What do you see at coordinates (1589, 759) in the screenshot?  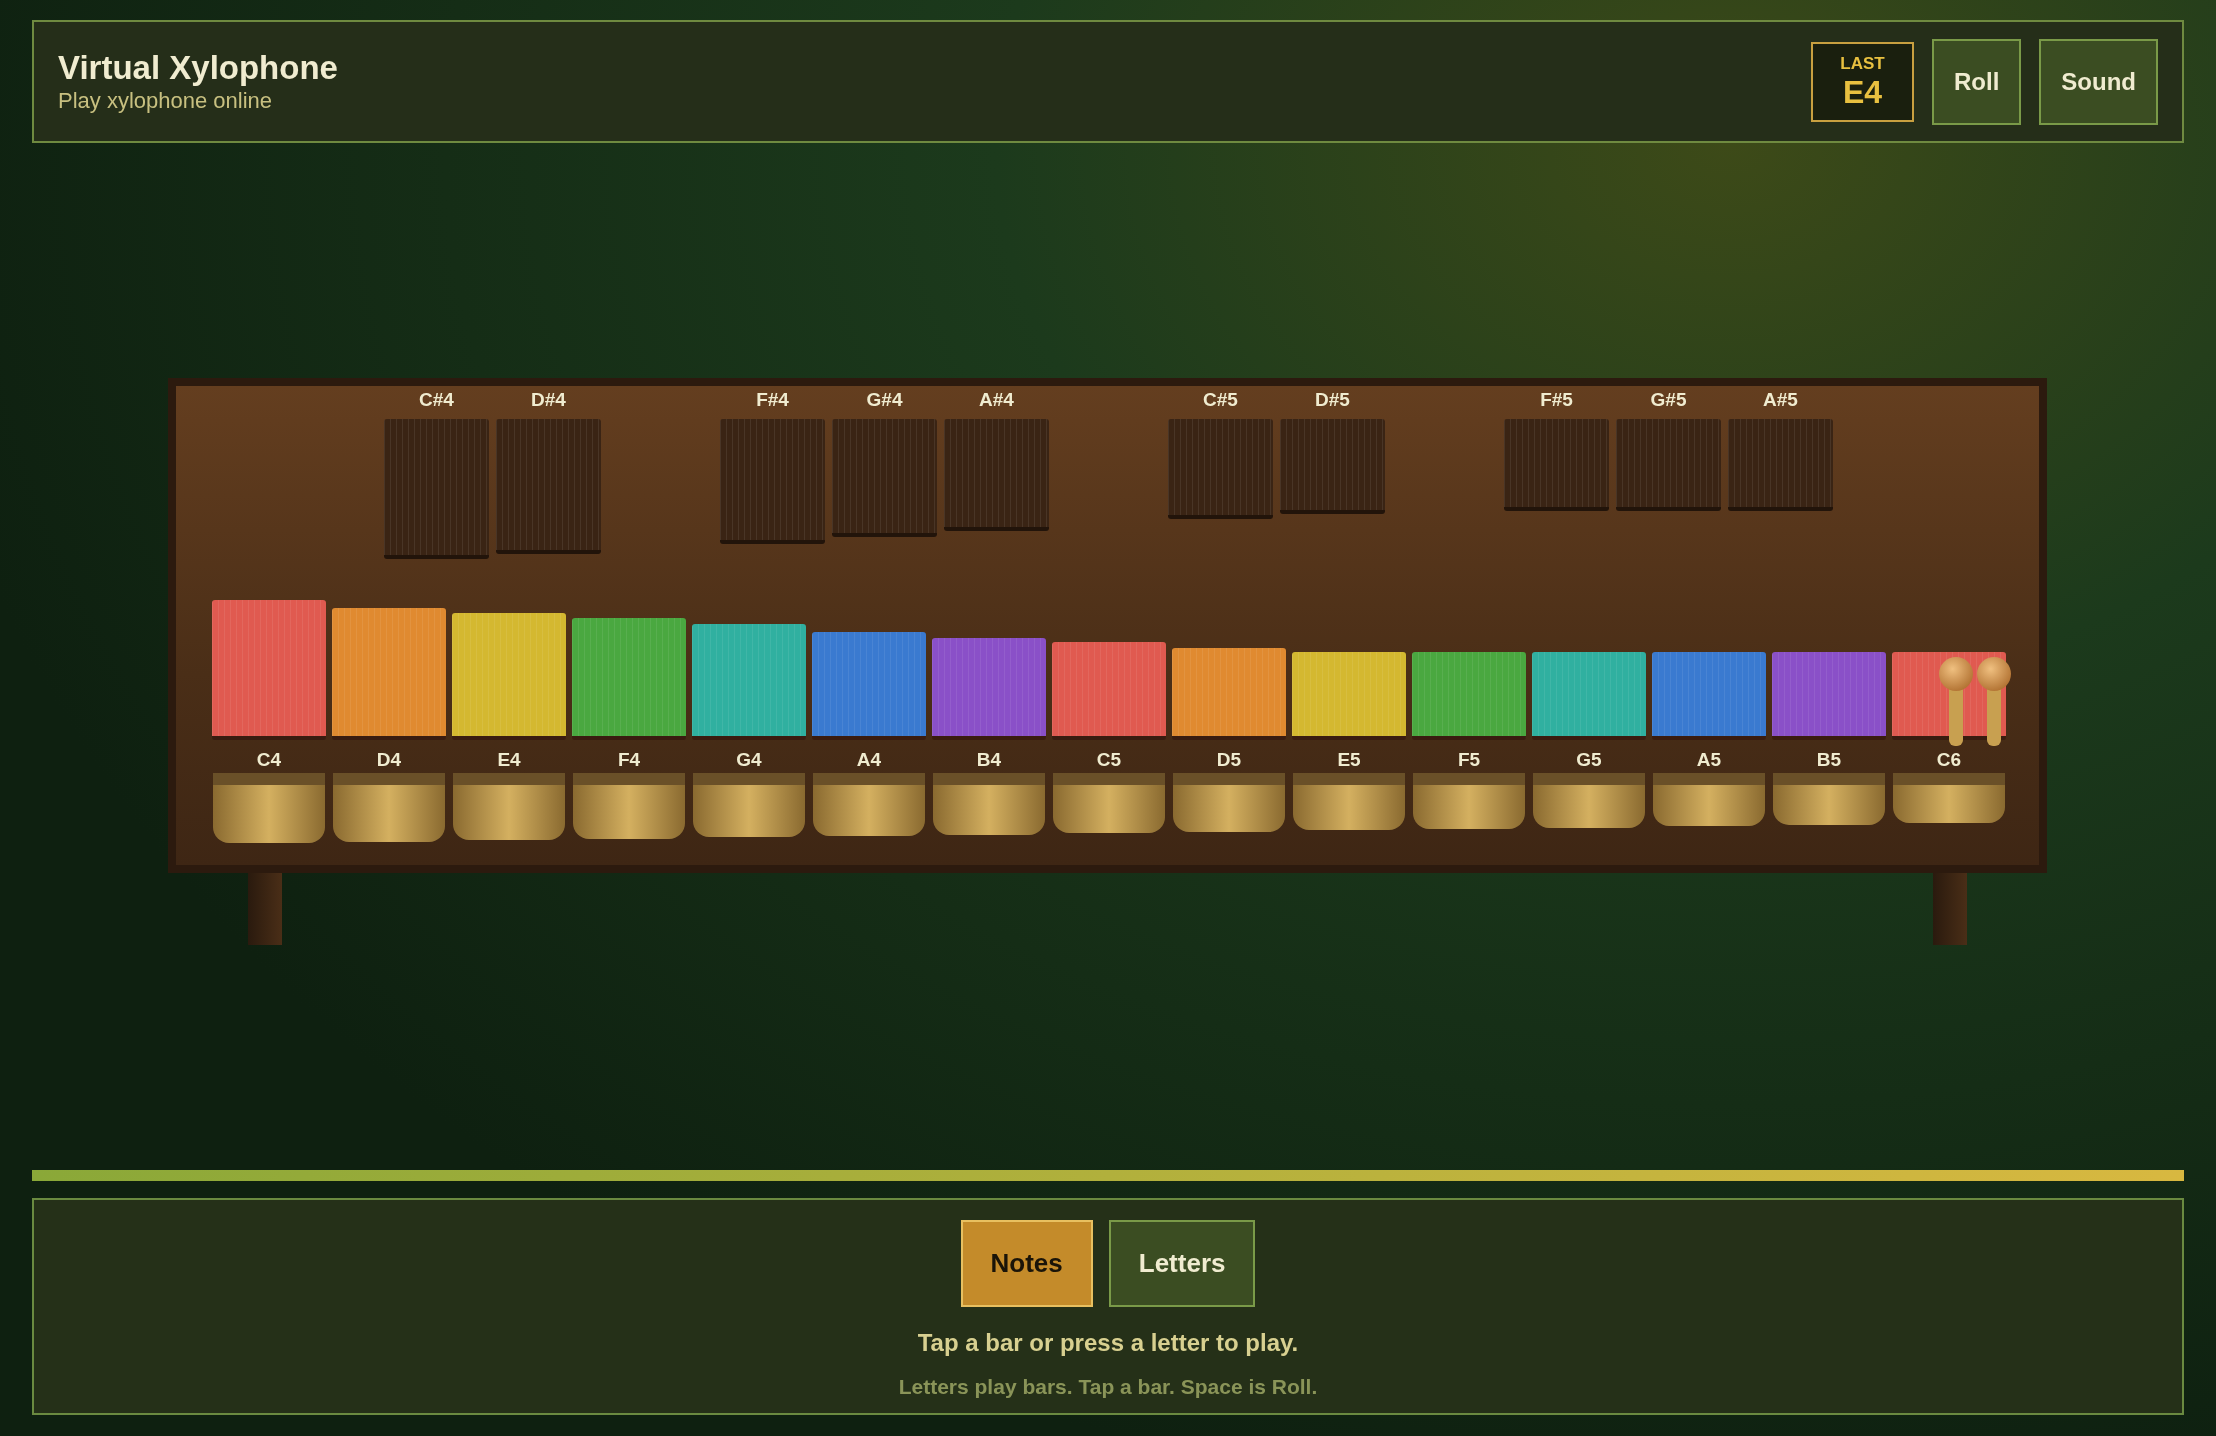 I see `bar-label: G5` at bounding box center [1589, 759].